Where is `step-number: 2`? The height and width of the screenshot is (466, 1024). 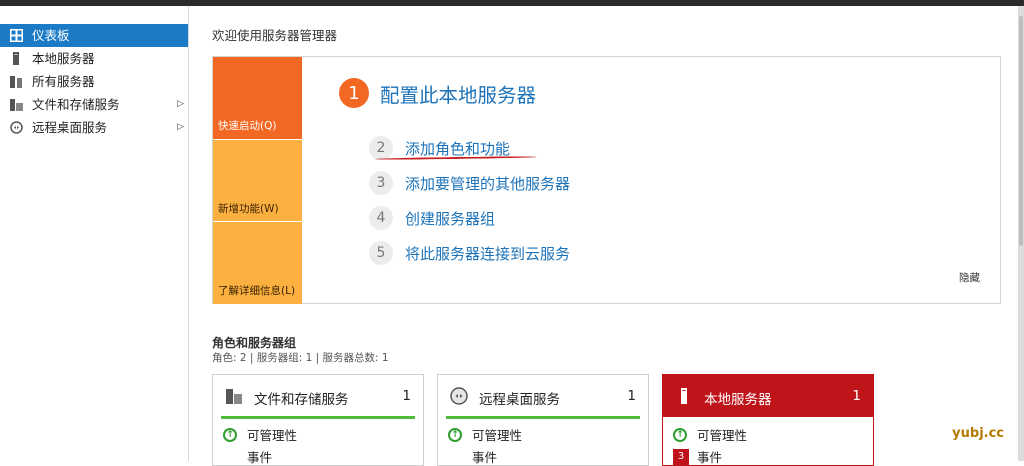
step-number: 2 is located at coordinates (381, 148).